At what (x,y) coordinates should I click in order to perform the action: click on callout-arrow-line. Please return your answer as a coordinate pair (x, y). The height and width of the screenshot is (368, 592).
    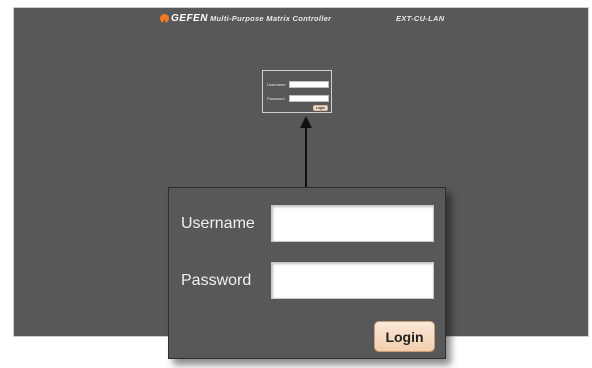
    Looking at the image, I should click on (306, 157).